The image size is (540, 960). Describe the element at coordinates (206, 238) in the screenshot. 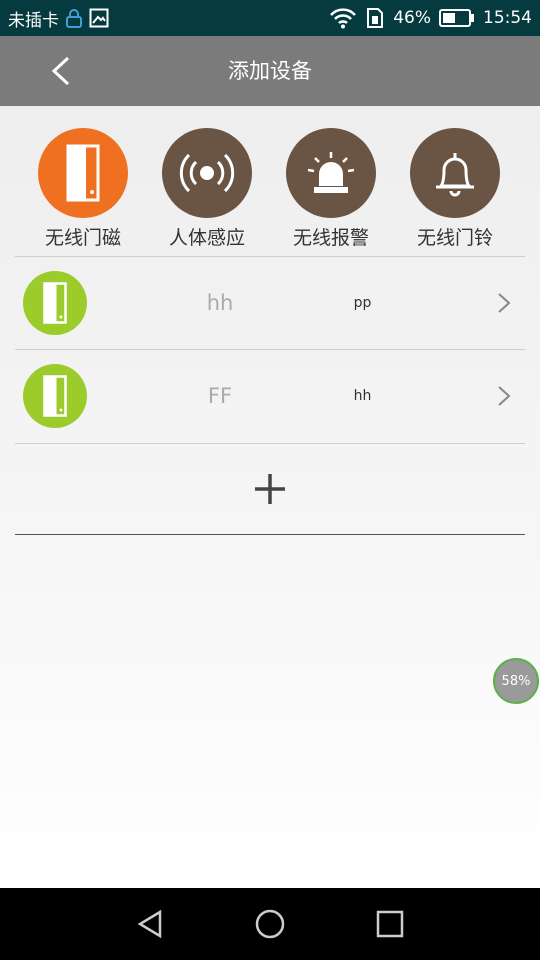

I see `device-type-label: 人体感应` at that location.